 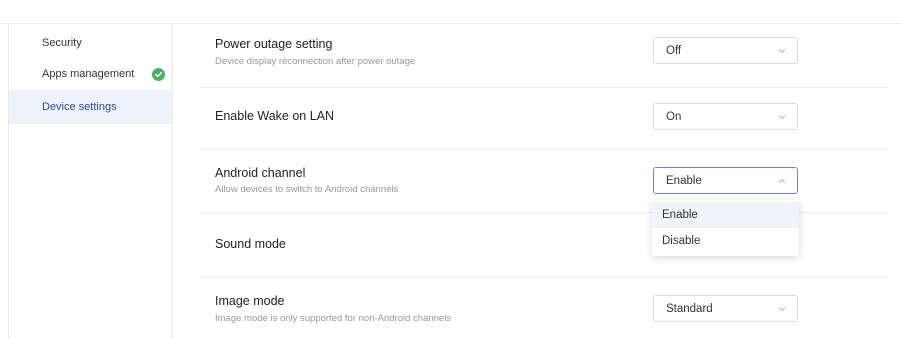 I want to click on option-label: Enable, so click(x=680, y=215).